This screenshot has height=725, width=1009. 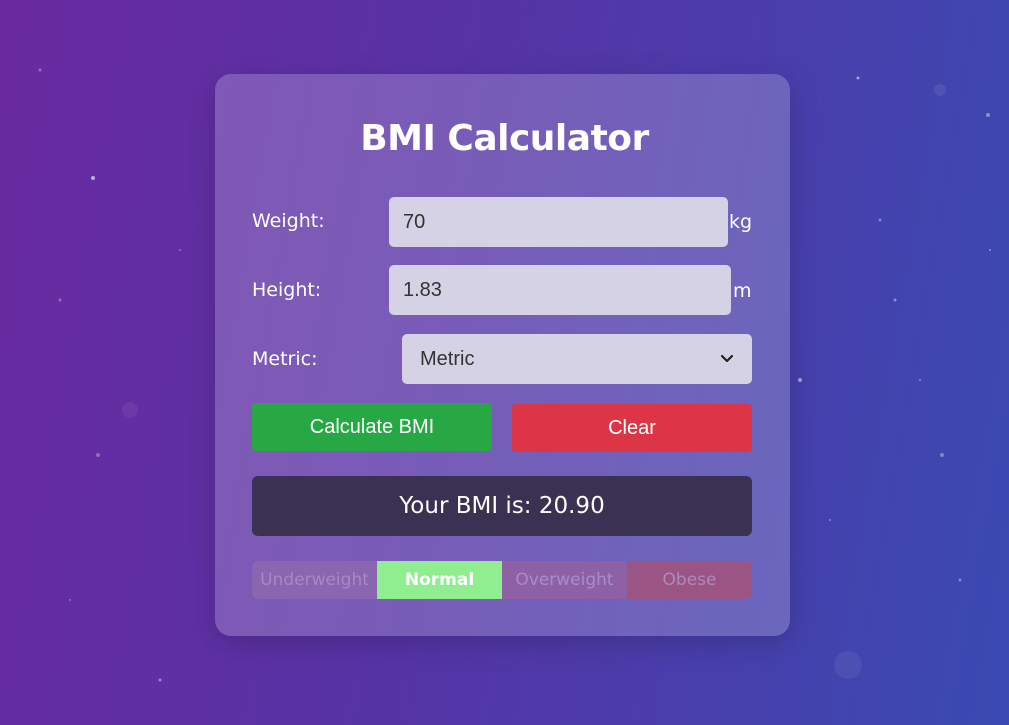 What do you see at coordinates (502, 506) in the screenshot?
I see `bmi-result: Your BMI is: 20.90` at bounding box center [502, 506].